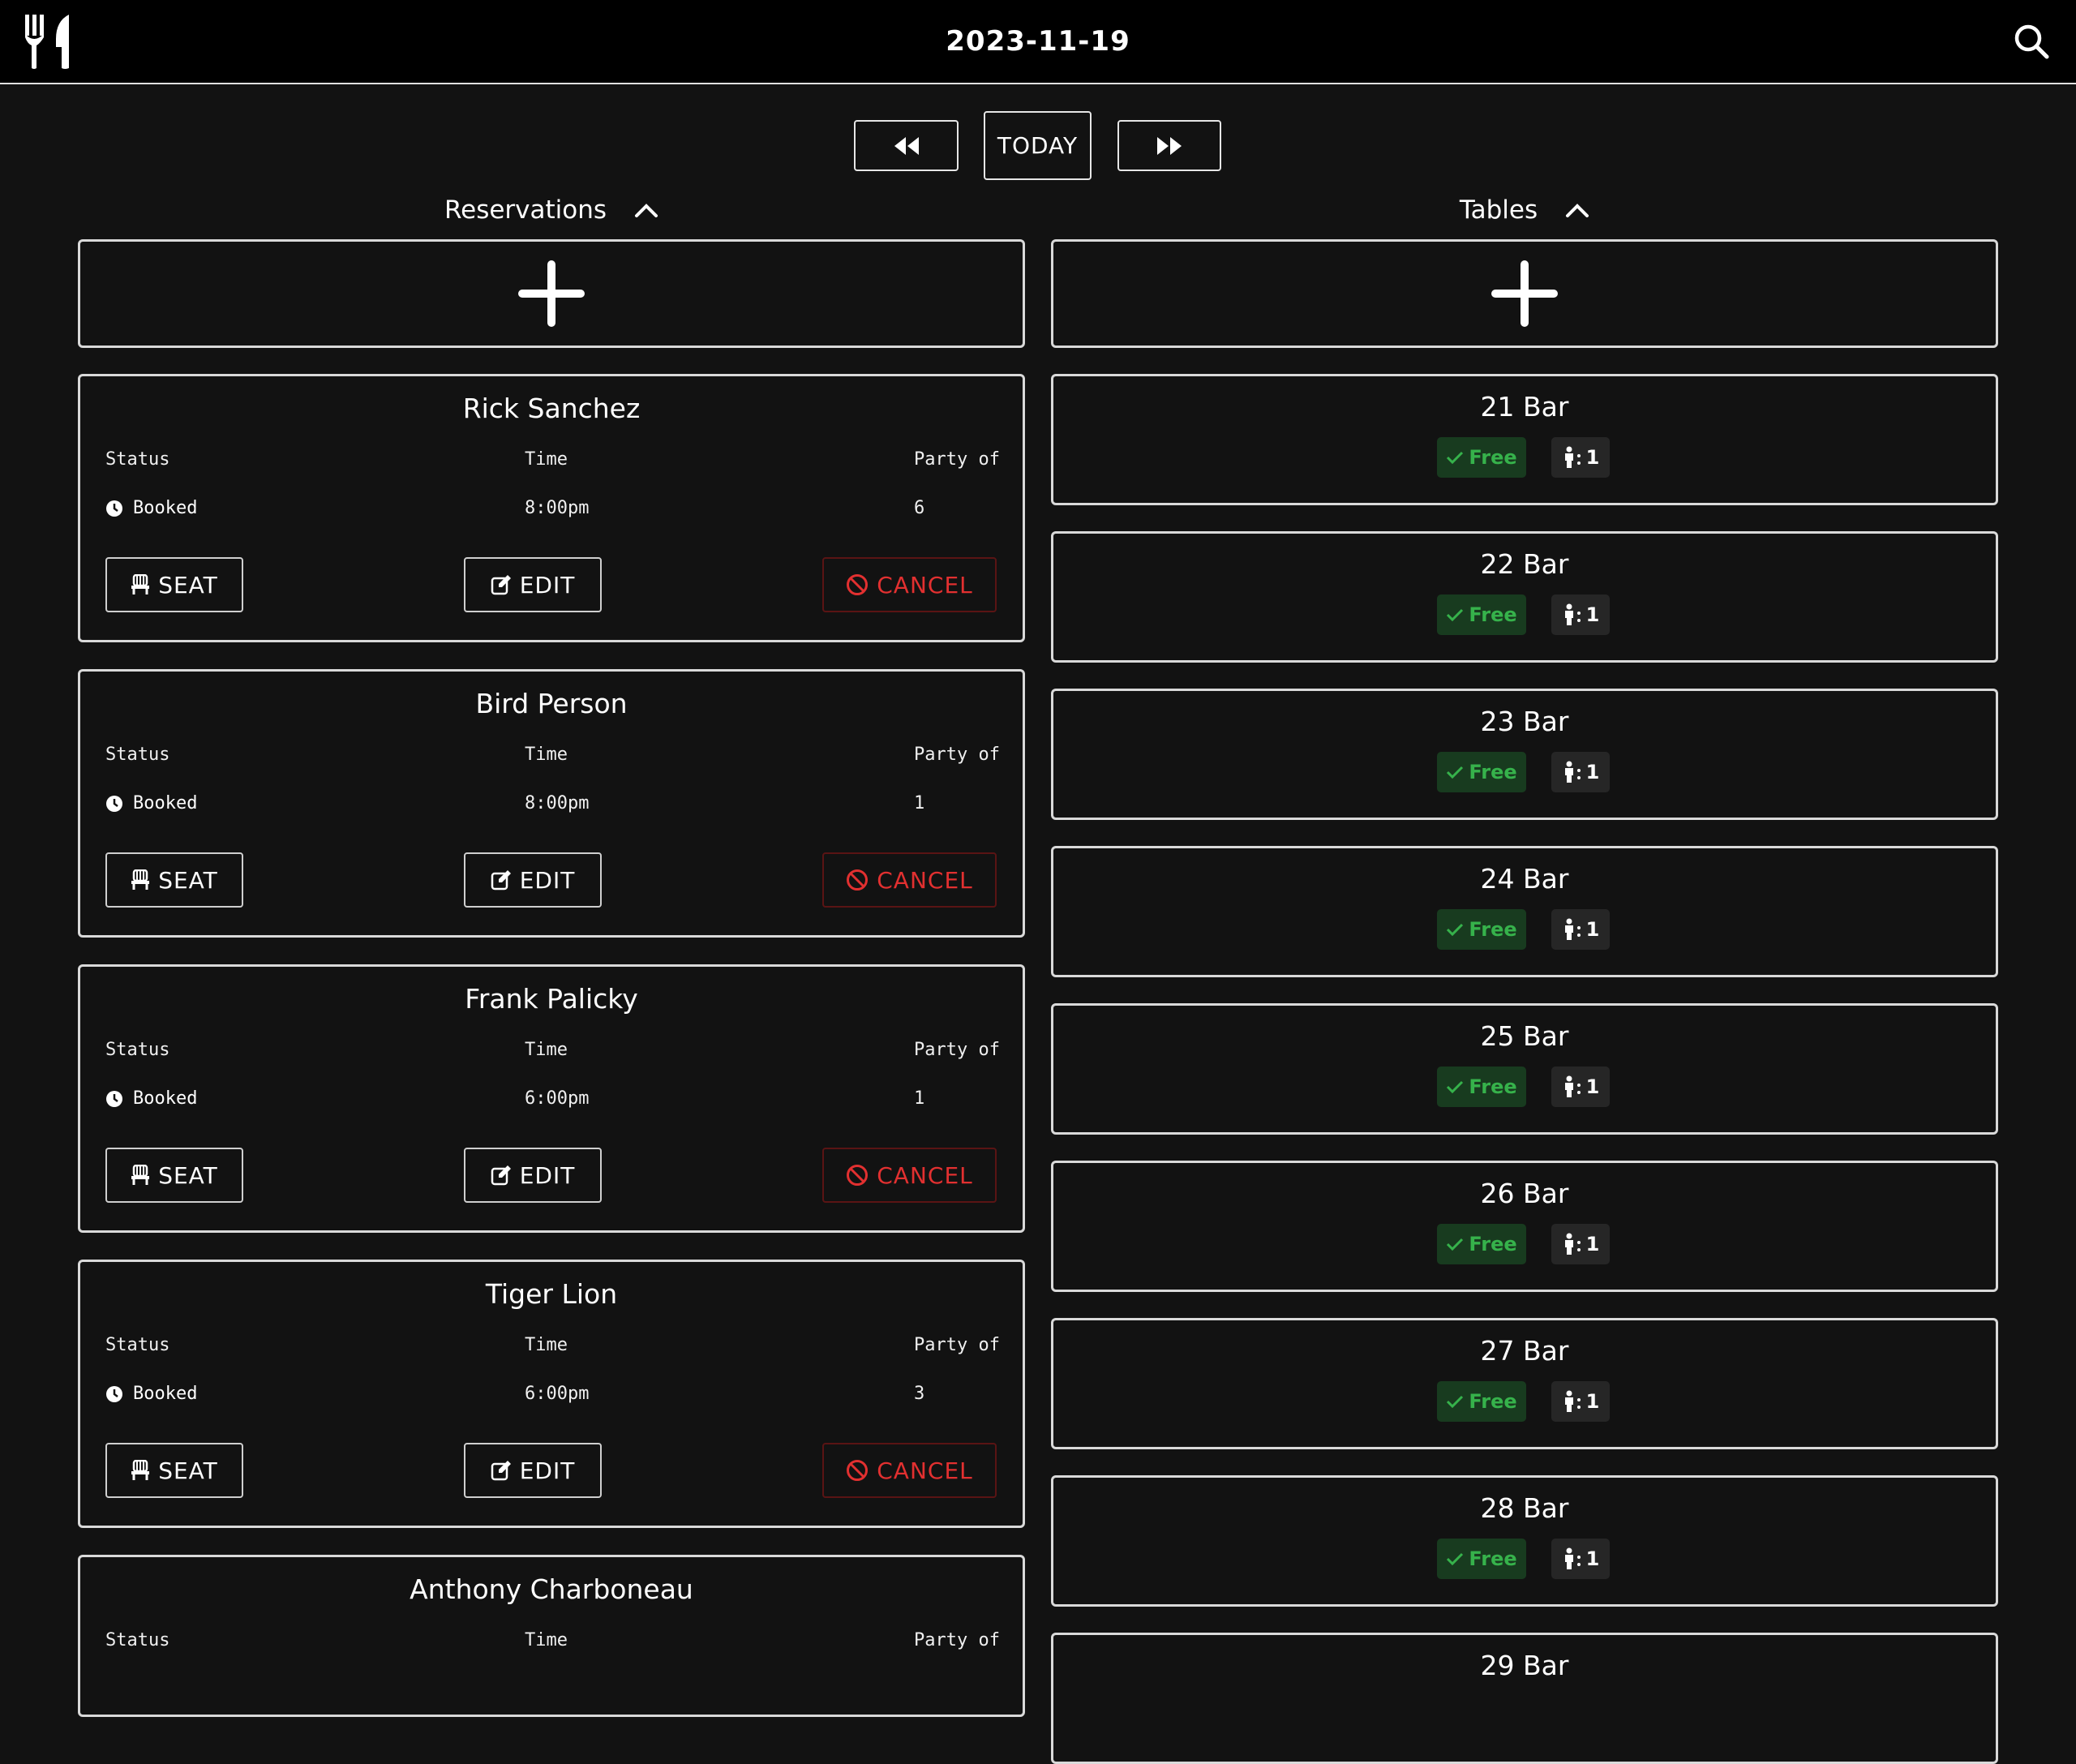  I want to click on today-label: TODAY, so click(1038, 146).